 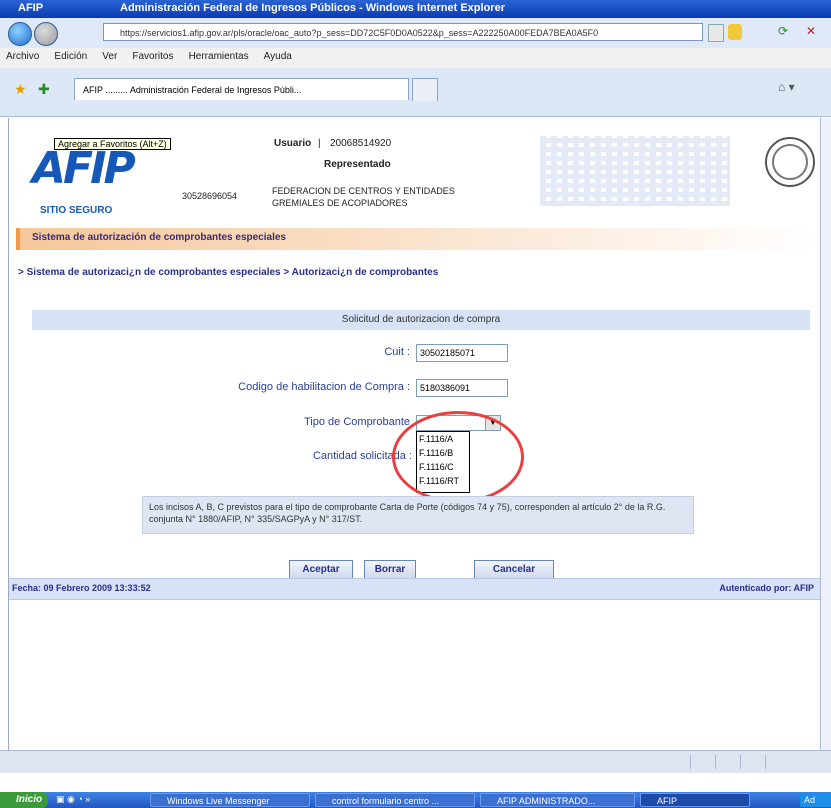 I want to click on header-pattern, so click(x=635, y=171).